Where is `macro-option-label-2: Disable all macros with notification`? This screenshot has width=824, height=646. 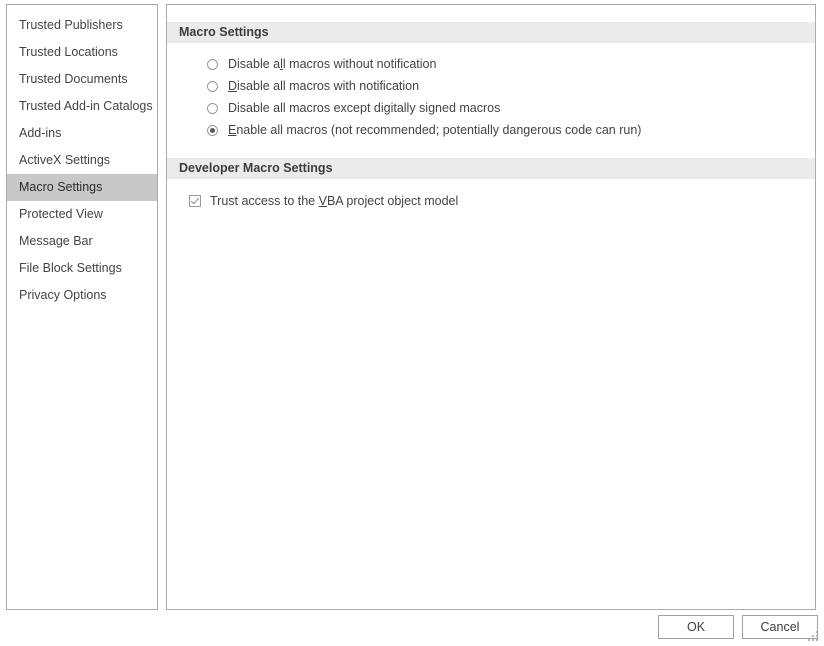
macro-option-label-2: Disable all macros with notification is located at coordinates (324, 86).